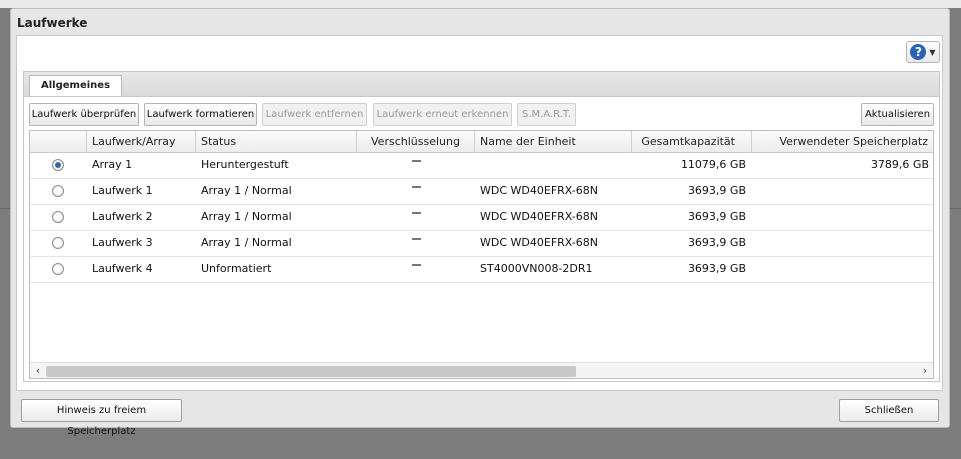 The width and height of the screenshot is (961, 459). Describe the element at coordinates (536, 268) in the screenshot. I see `unit-cell: ST4000VN008-2DR1` at that location.